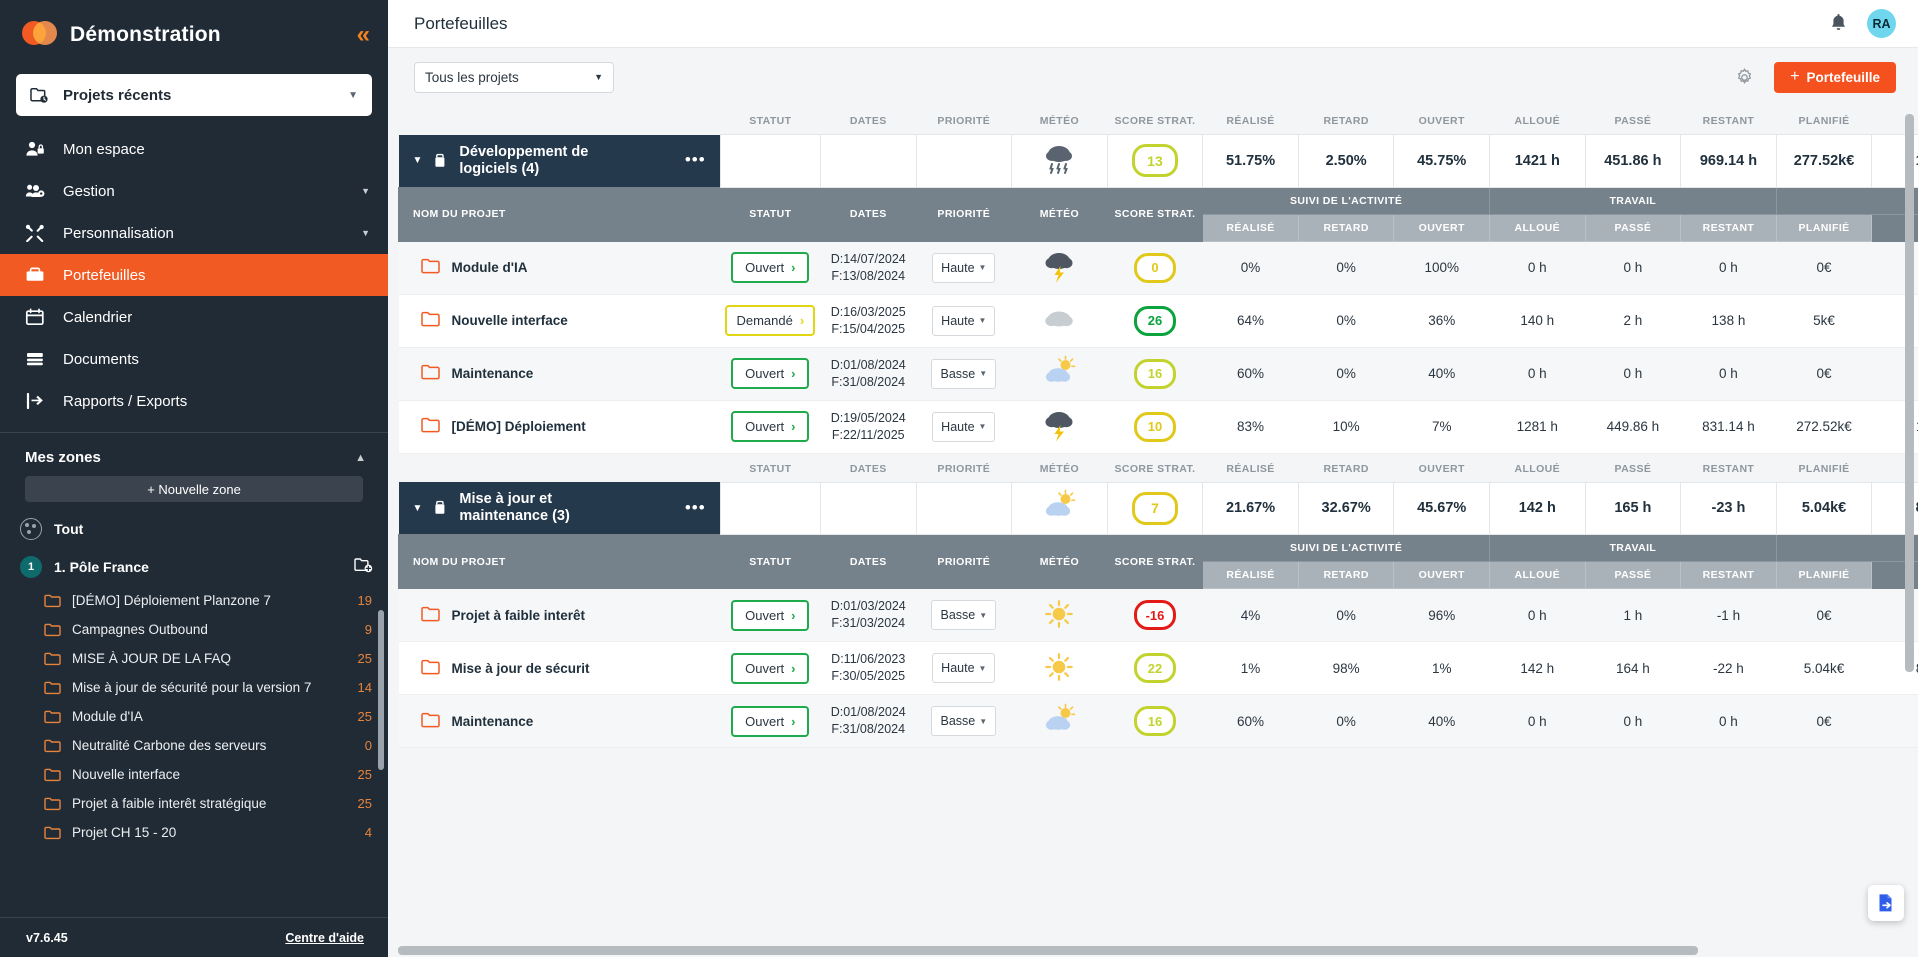  What do you see at coordinates (194, 832) in the screenshot?
I see `list-item: Projet CH 15 - 20 4` at bounding box center [194, 832].